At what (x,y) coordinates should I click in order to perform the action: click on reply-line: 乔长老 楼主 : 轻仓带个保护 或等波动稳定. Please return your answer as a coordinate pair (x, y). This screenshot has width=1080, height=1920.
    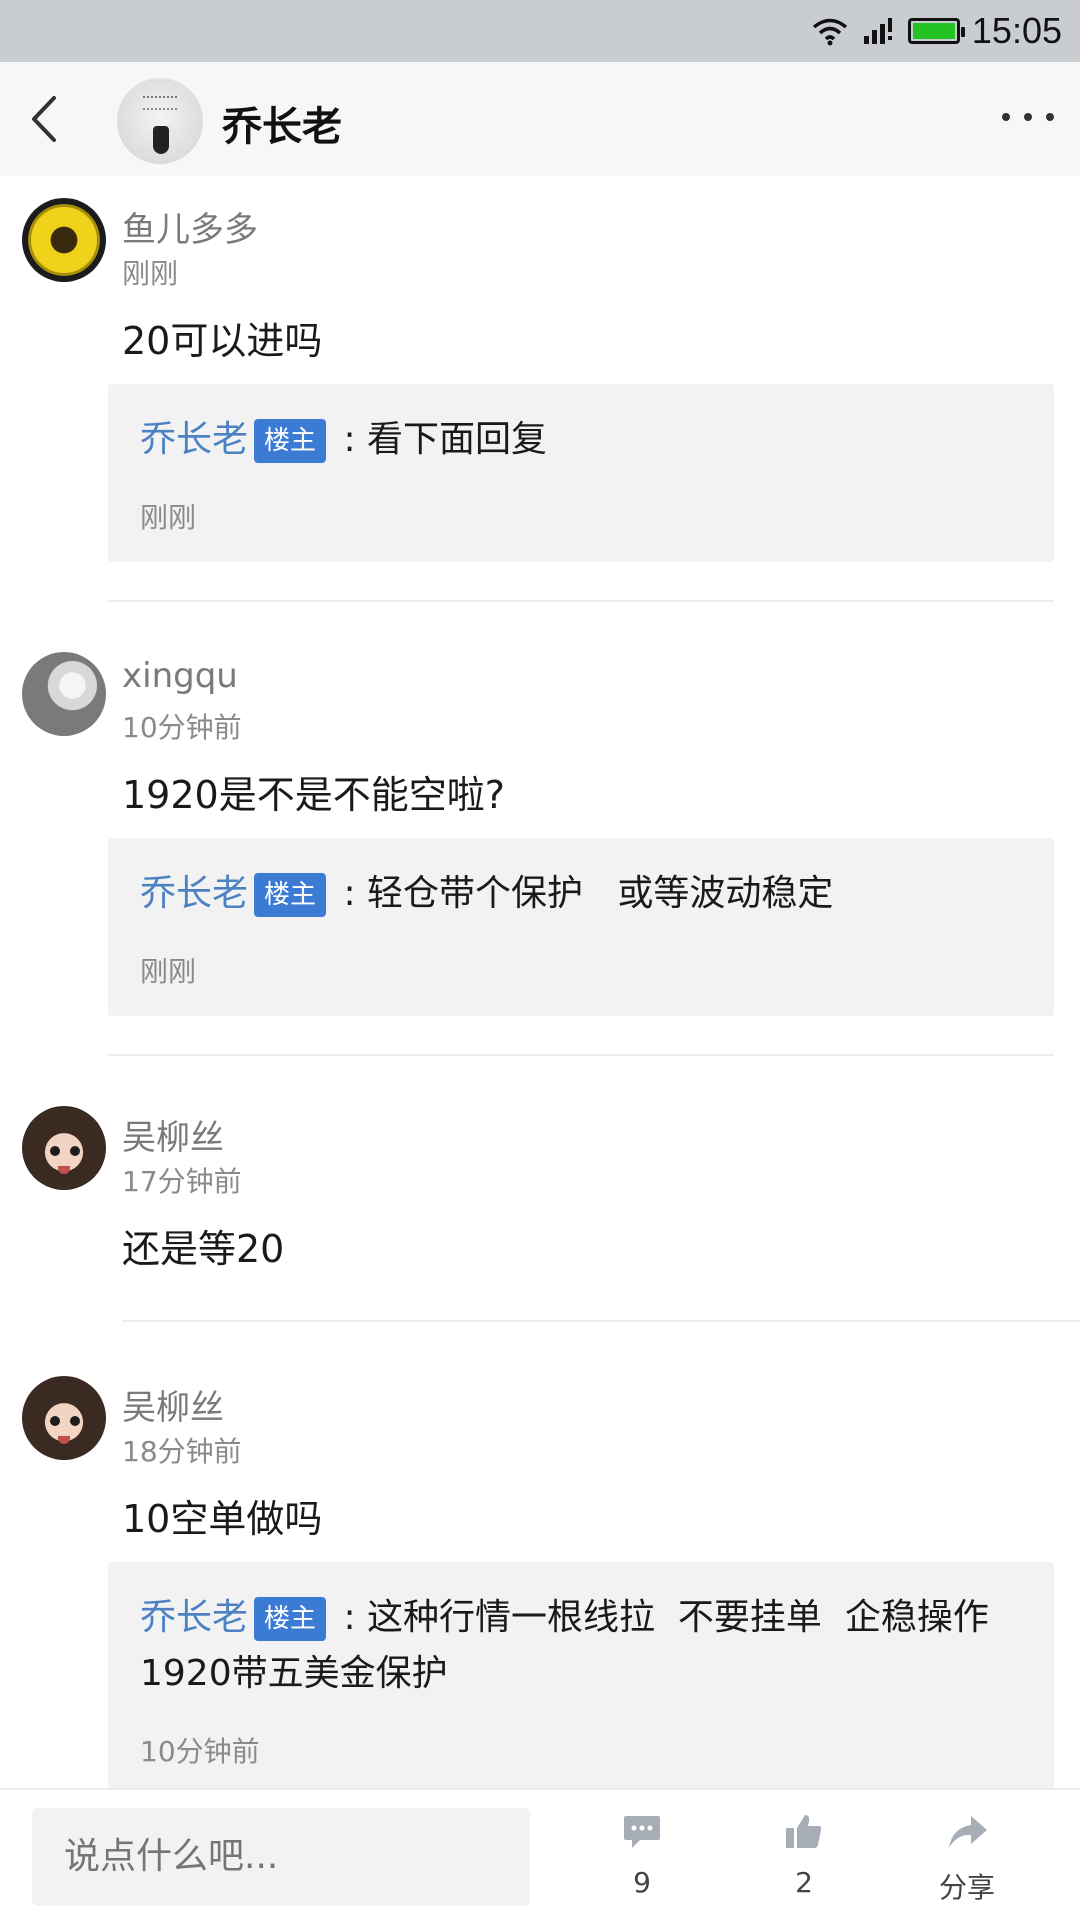
    Looking at the image, I should click on (585, 894).